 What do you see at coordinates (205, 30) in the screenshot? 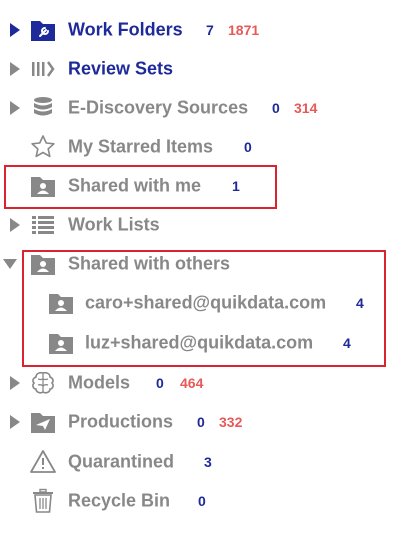
I see `tree-item-work-folders: Work Folders 7 1871` at bounding box center [205, 30].